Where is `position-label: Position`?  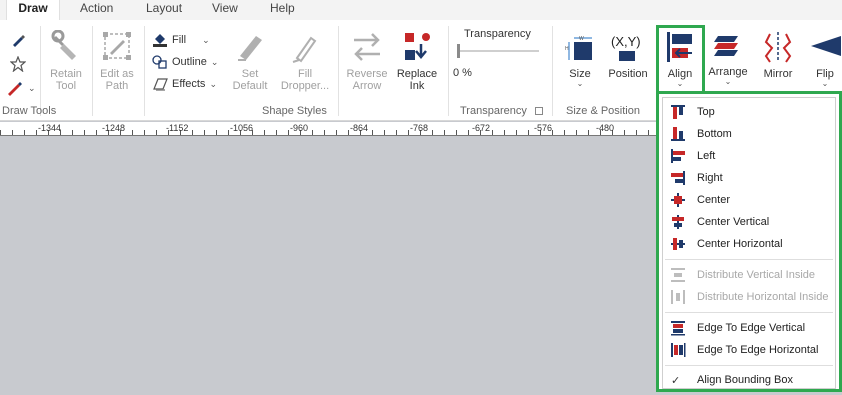
position-label: Position is located at coordinates (628, 74).